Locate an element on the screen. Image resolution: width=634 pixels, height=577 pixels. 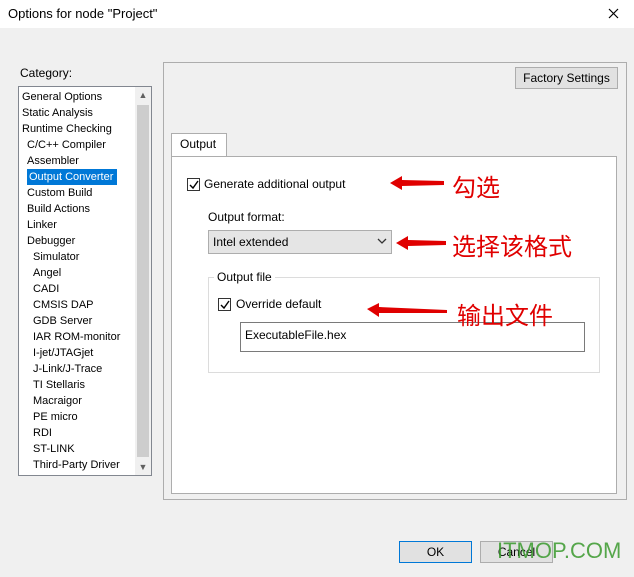
scroll-thumb is located at coordinates (143, 281).